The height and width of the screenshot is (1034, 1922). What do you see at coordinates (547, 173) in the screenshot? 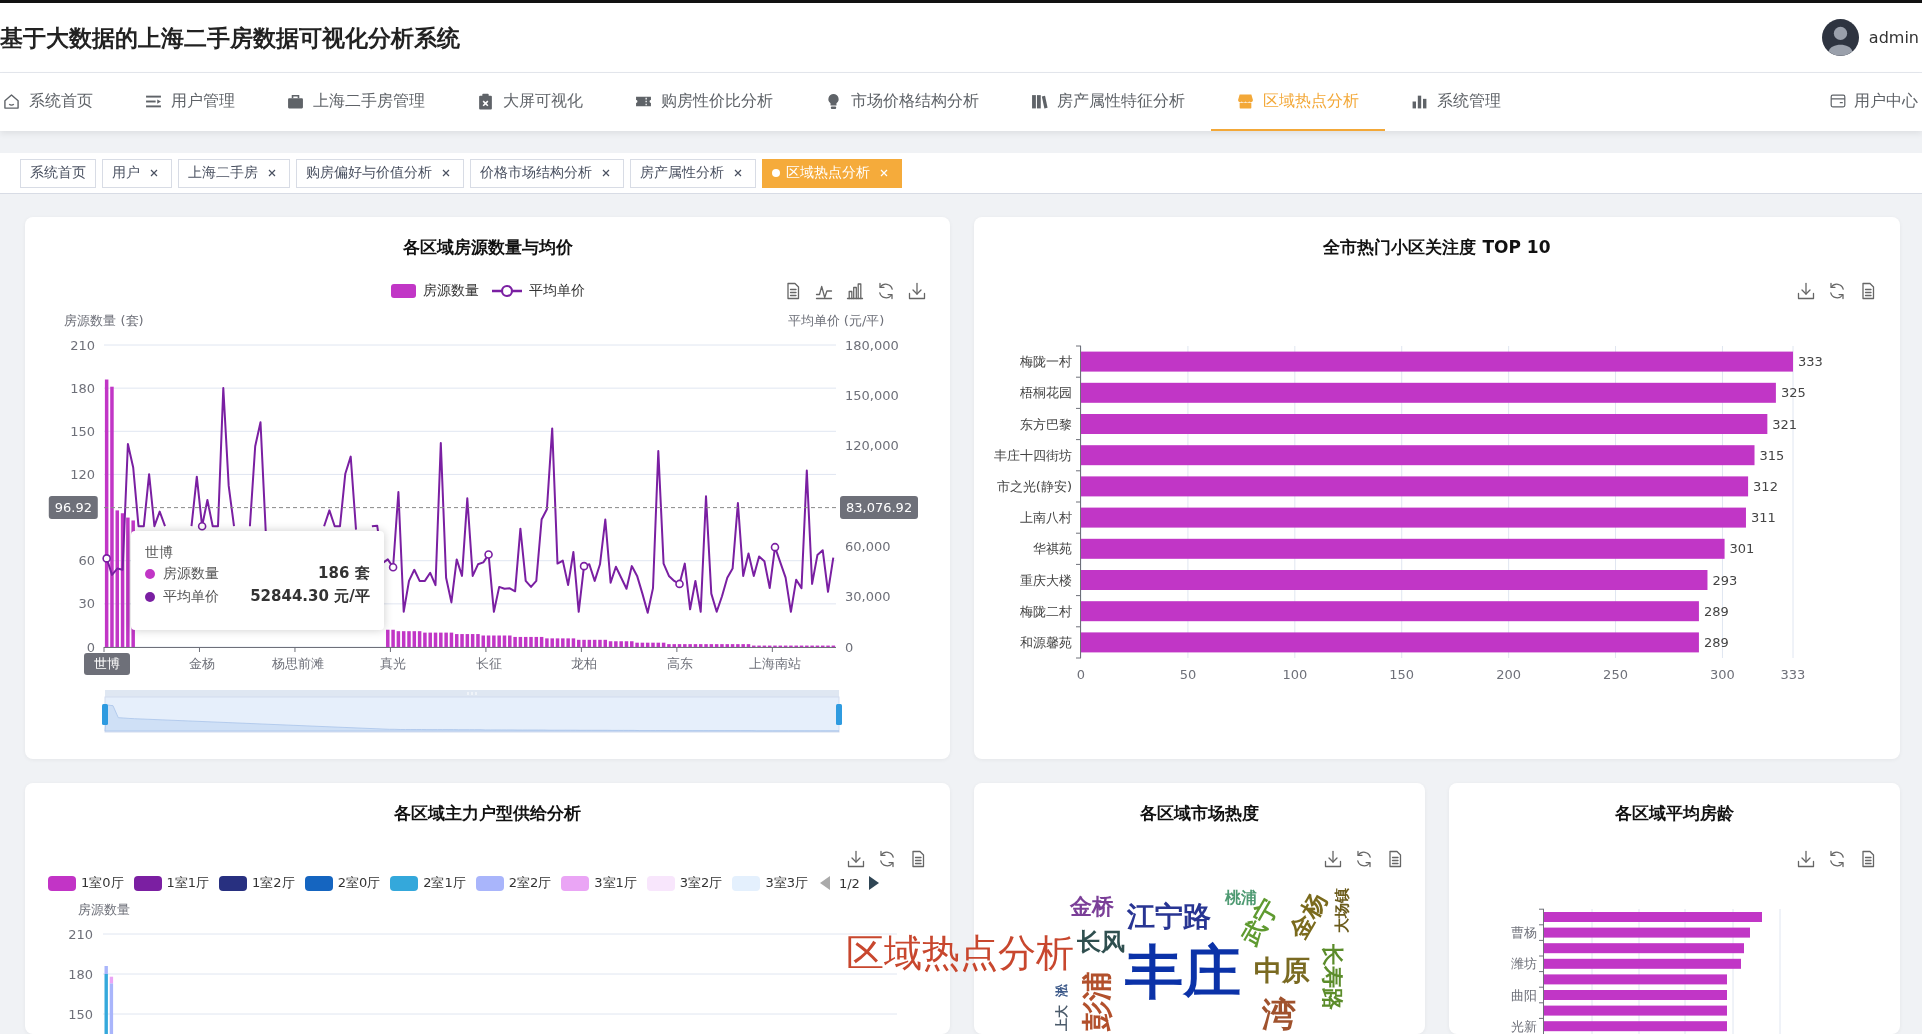
I see `page-tag: 价格市场结构分析` at bounding box center [547, 173].